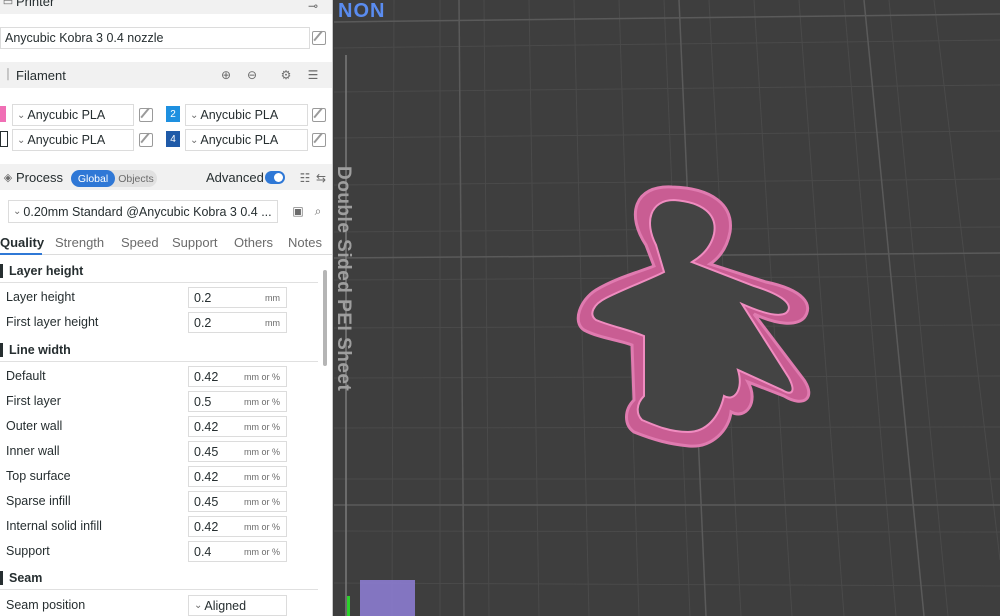 The height and width of the screenshot is (616, 1000). I want to click on compare-icon: ☷, so click(305, 178).